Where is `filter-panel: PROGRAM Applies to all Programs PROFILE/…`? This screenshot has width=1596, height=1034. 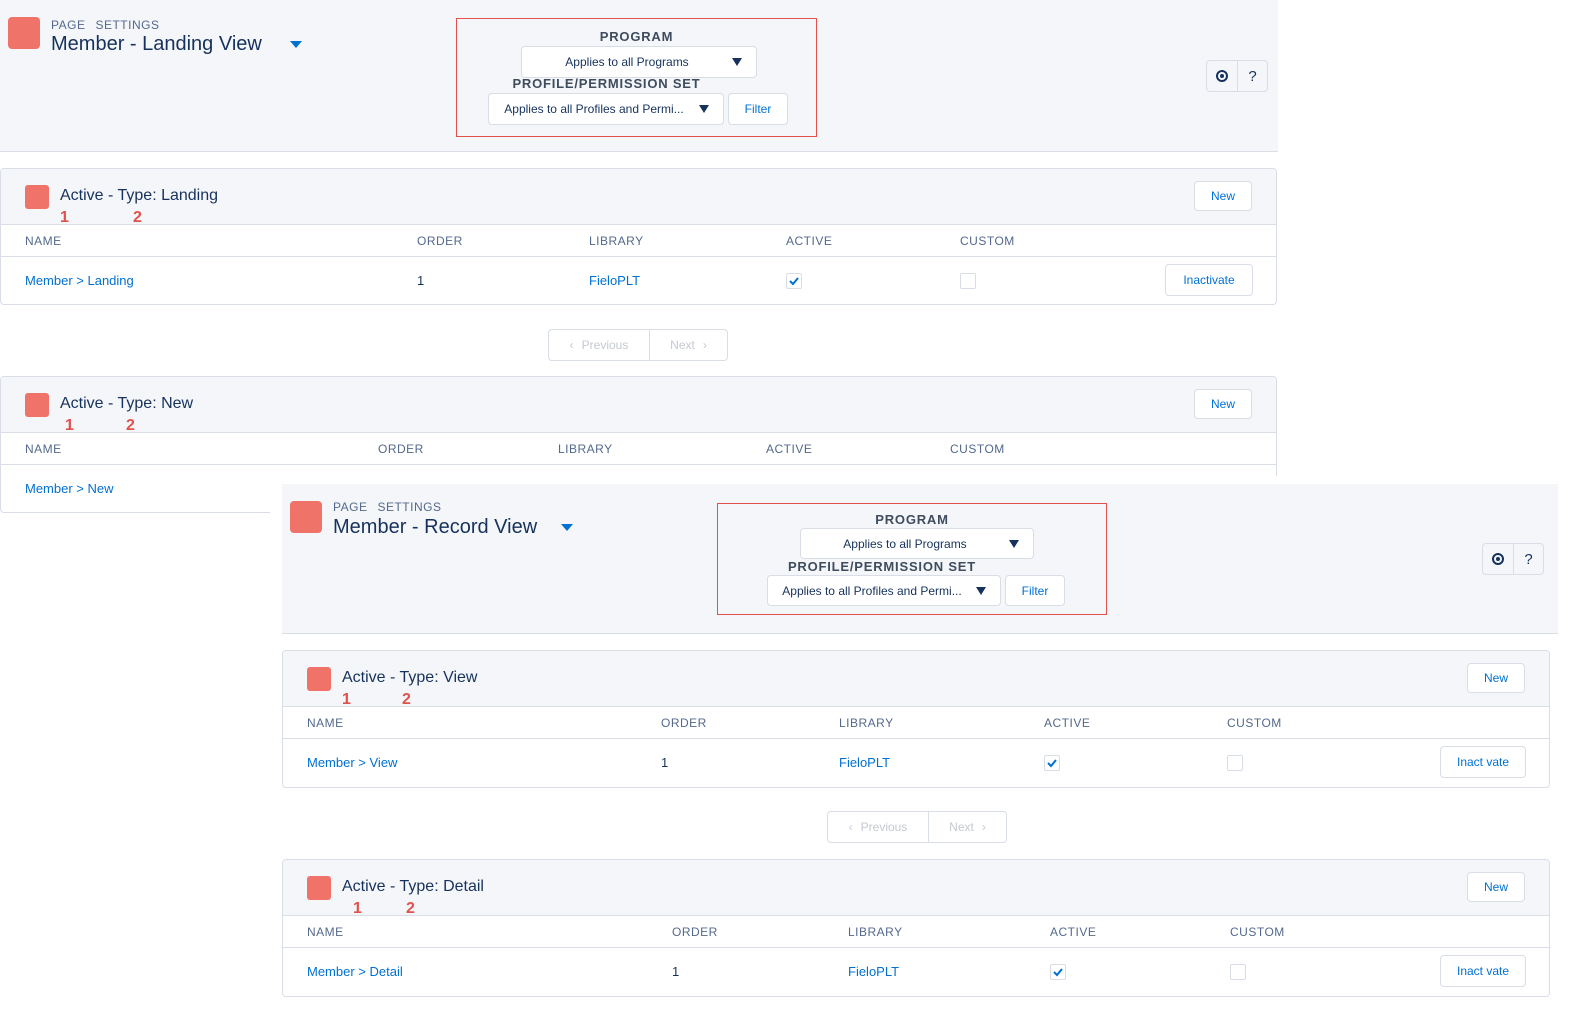 filter-panel: PROGRAM Applies to all Programs PROFILE/… is located at coordinates (636, 77).